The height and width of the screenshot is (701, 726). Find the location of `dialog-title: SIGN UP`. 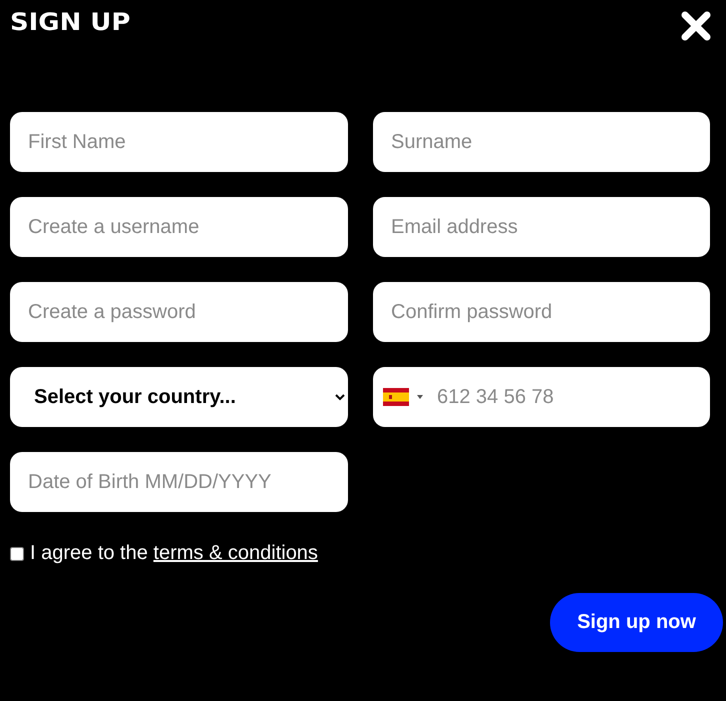

dialog-title: SIGN UP is located at coordinates (70, 22).